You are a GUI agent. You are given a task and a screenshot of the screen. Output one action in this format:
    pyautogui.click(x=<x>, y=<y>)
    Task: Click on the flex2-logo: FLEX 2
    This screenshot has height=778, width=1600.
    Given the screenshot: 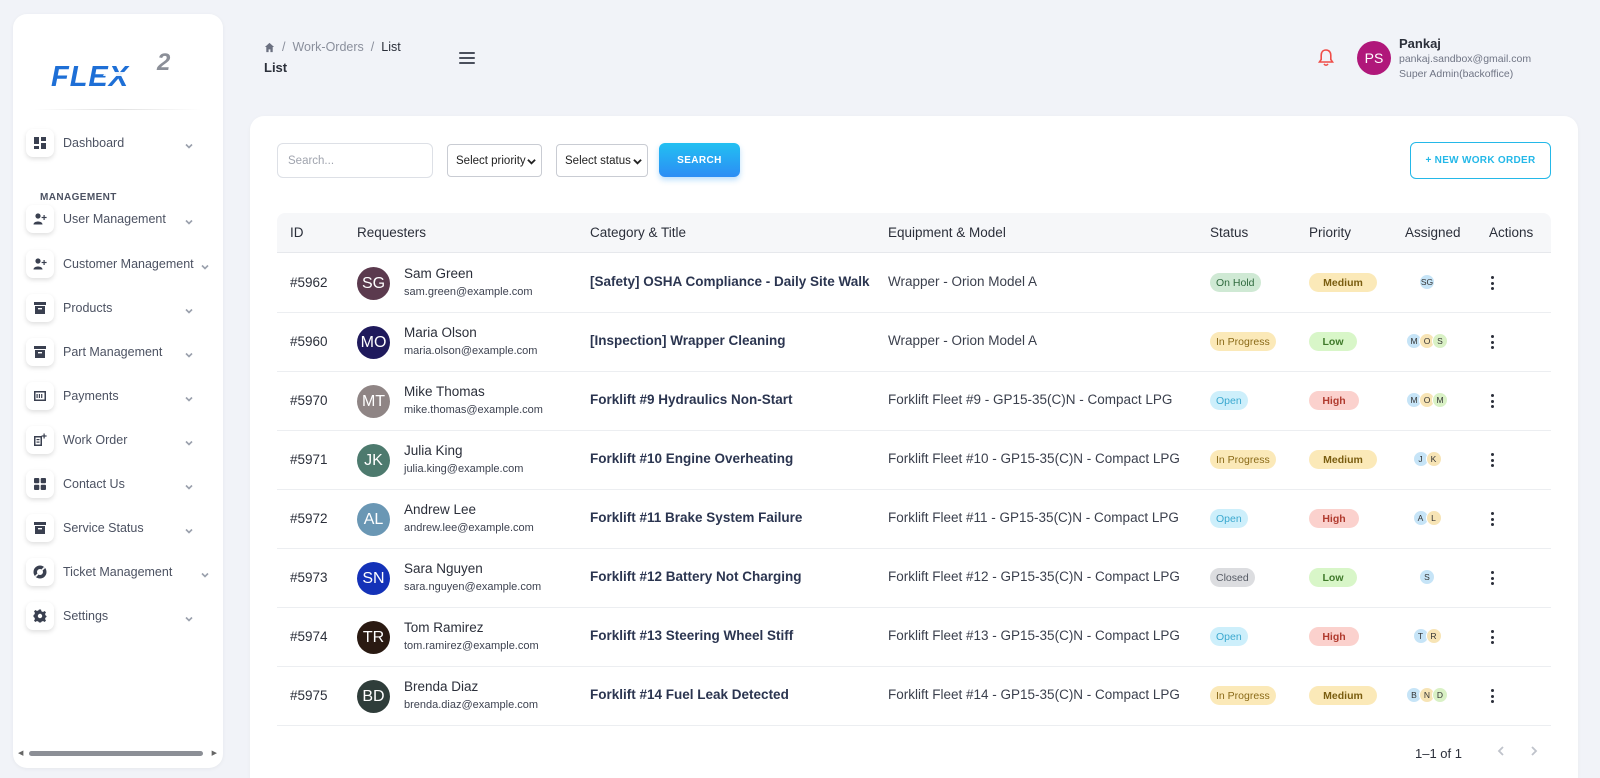 What is the action you would take?
    pyautogui.click(x=121, y=66)
    